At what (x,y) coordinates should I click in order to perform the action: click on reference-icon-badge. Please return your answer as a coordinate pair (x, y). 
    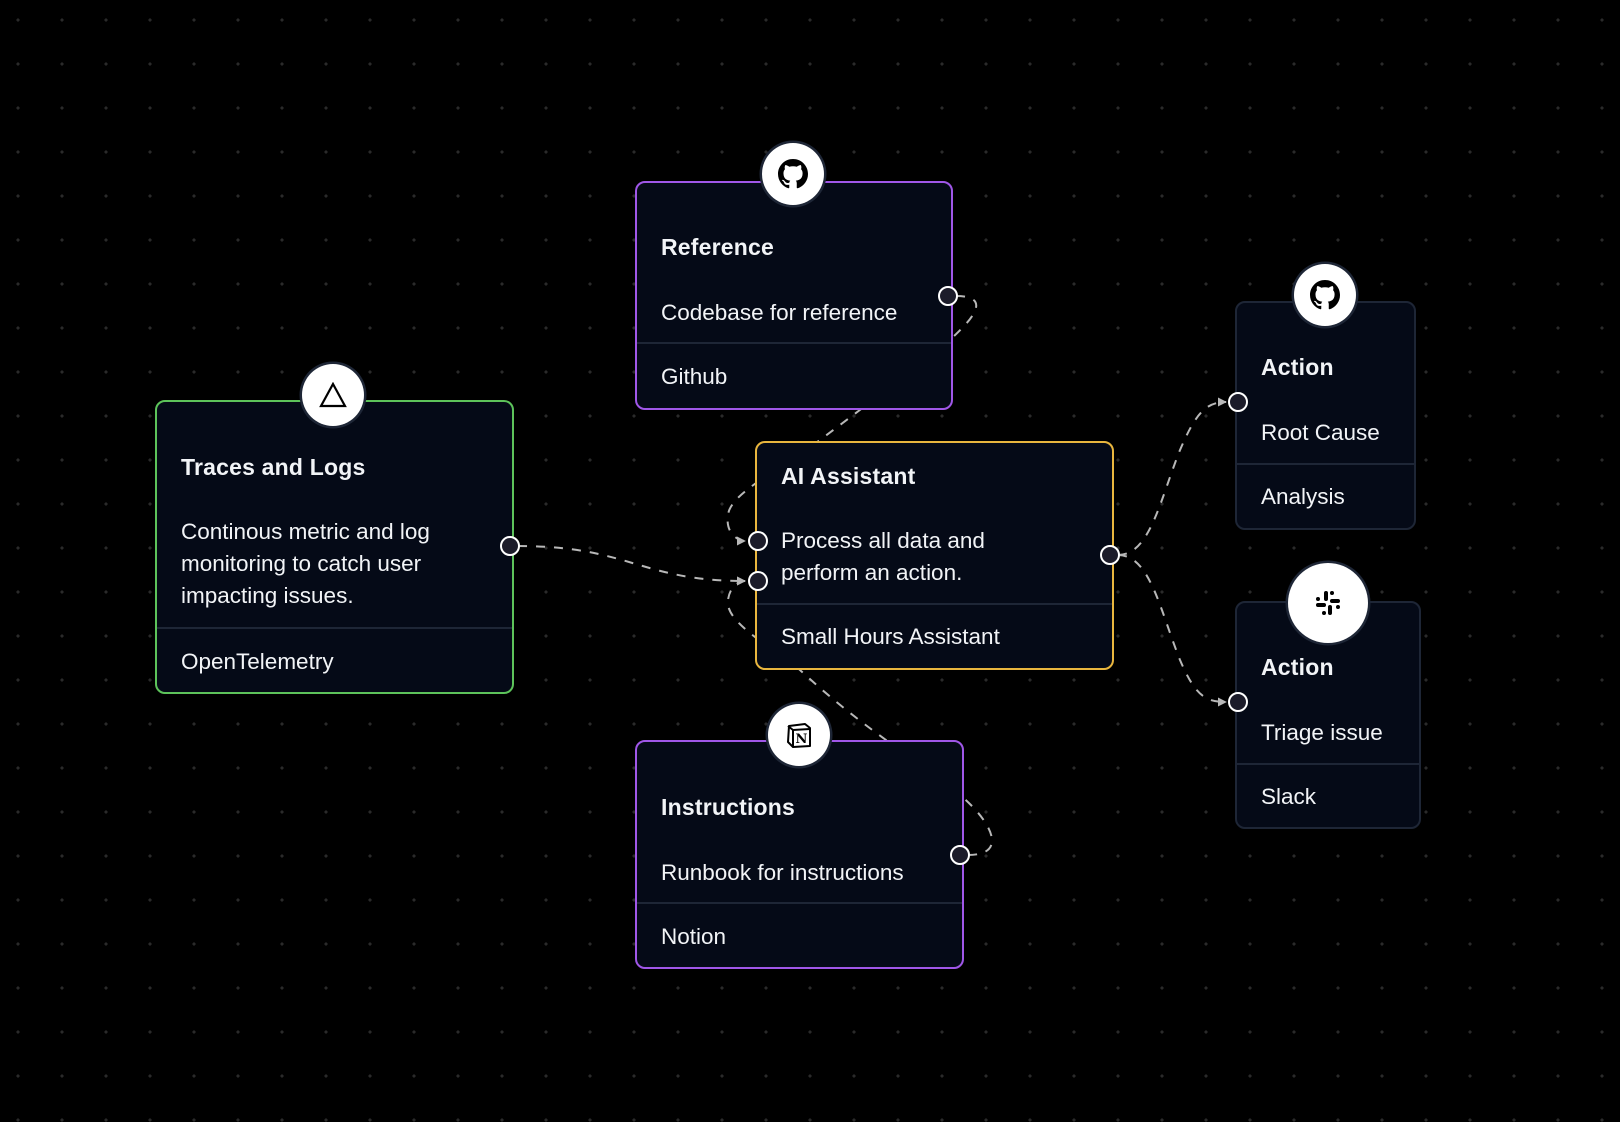
    Looking at the image, I should click on (793, 174).